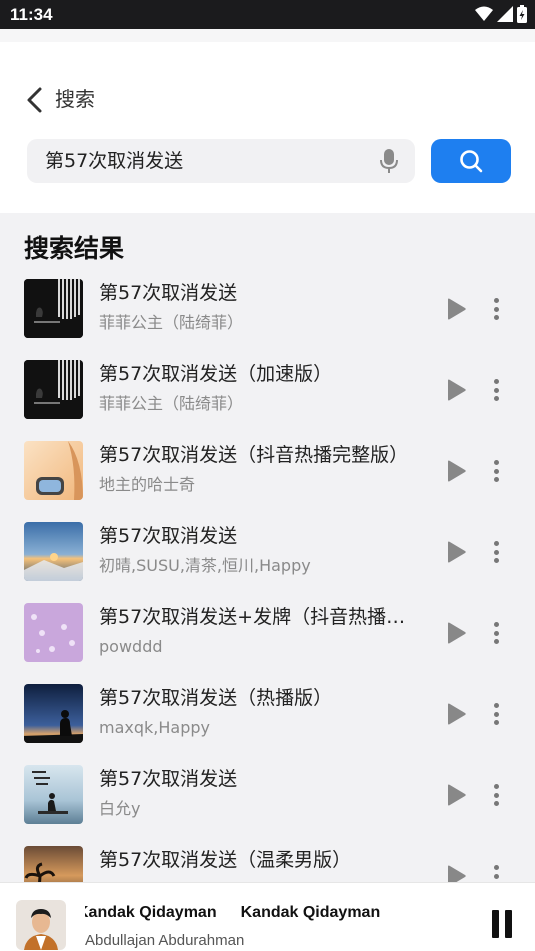 The image size is (535, 951). I want to click on list-item: 第57次取消发送+发牌（抖音热播版） powddd, so click(267, 632).